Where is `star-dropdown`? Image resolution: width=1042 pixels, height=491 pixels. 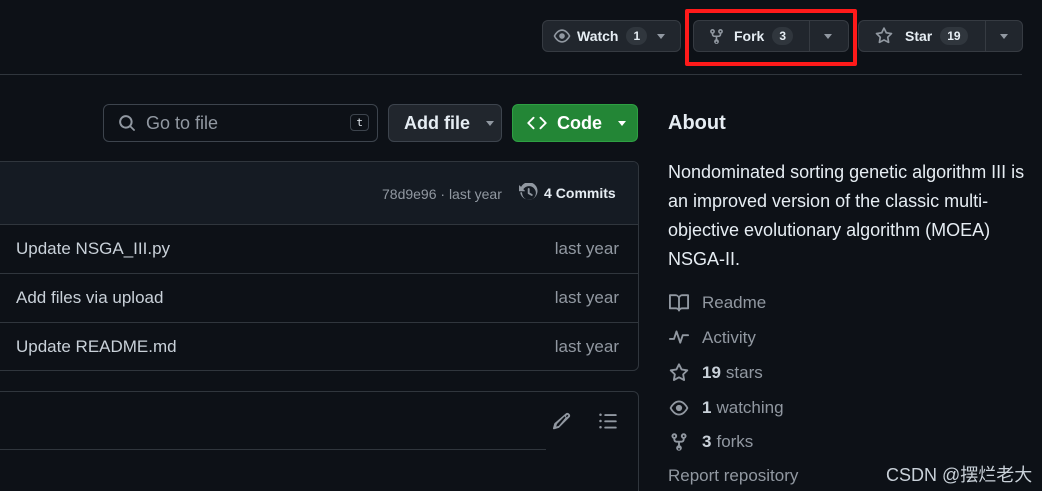 star-dropdown is located at coordinates (997, 36).